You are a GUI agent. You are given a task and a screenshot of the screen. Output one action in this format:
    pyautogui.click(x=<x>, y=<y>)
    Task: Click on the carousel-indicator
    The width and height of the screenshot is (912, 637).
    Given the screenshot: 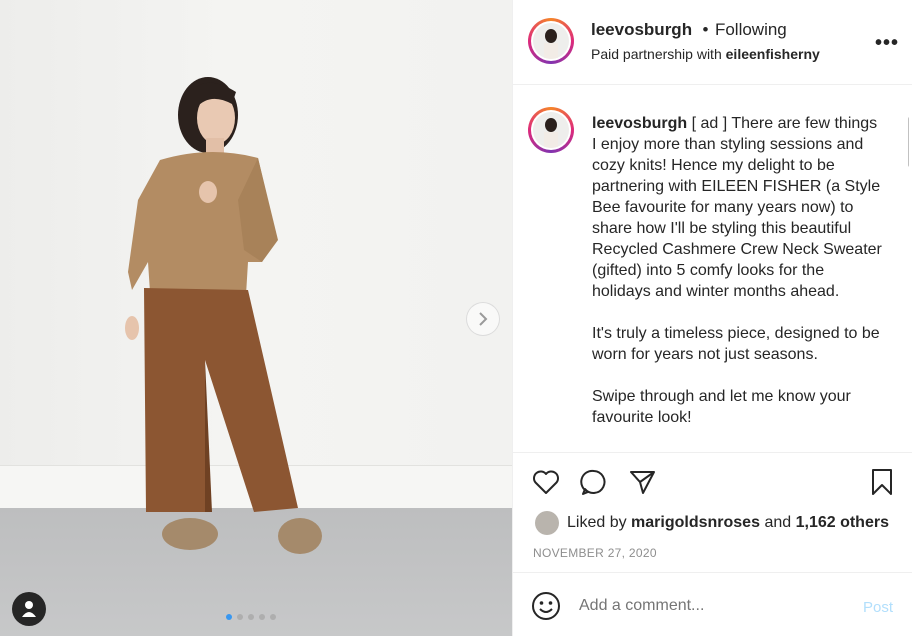 What is the action you would take?
    pyautogui.click(x=251, y=617)
    